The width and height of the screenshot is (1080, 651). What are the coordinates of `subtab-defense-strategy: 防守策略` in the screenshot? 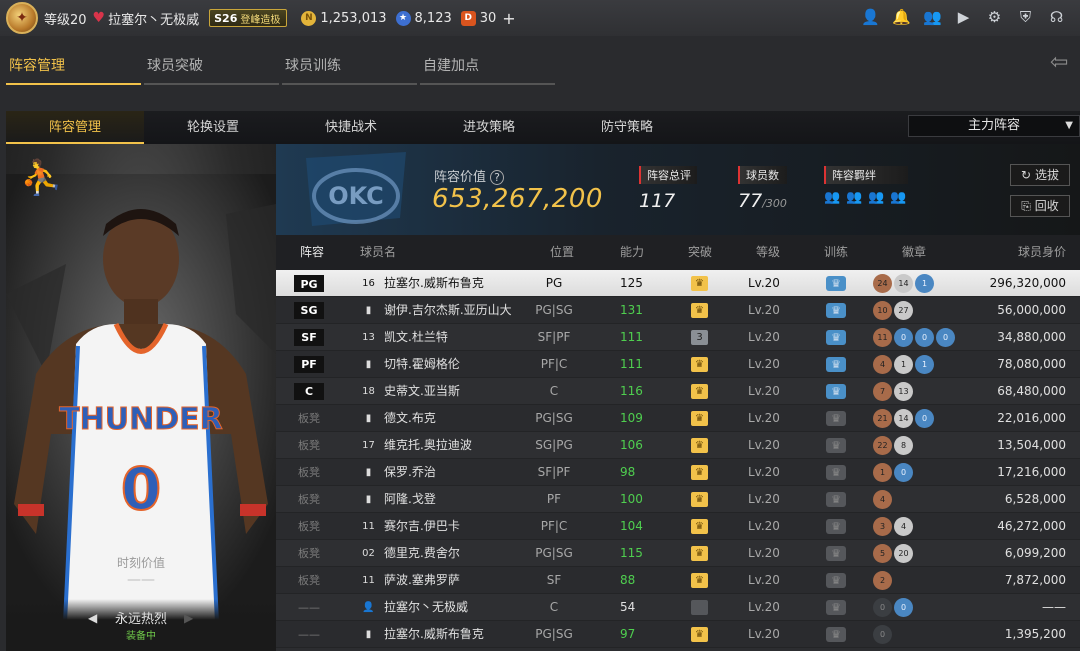 It's located at (627, 127).